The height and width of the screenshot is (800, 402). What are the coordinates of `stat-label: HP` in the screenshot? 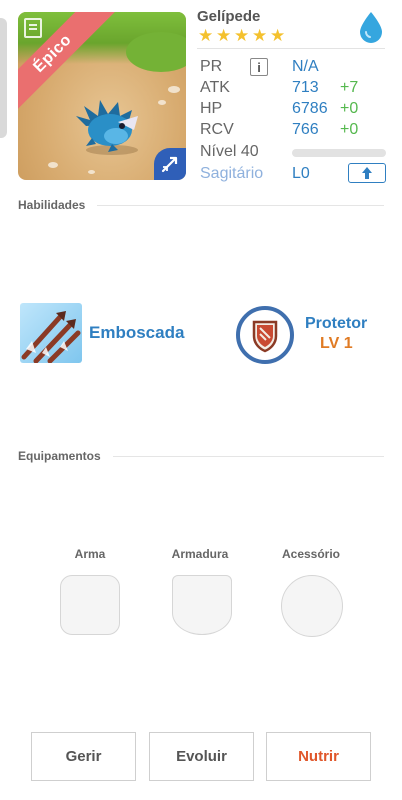 It's located at (211, 108).